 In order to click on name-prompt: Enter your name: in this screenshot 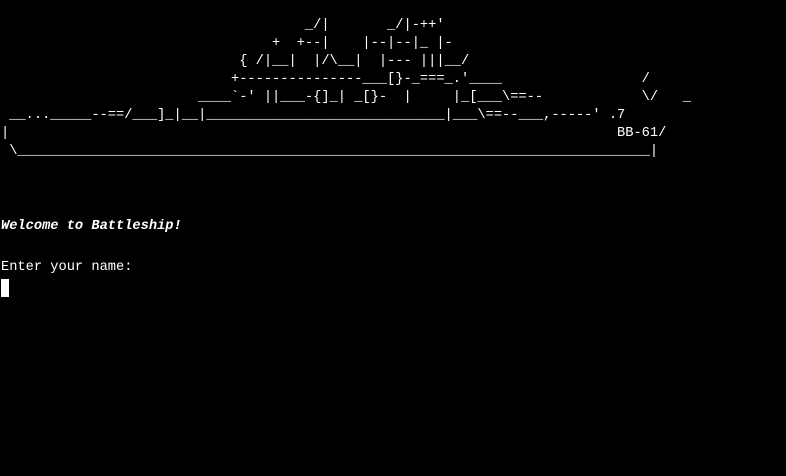, I will do `click(67, 267)`.